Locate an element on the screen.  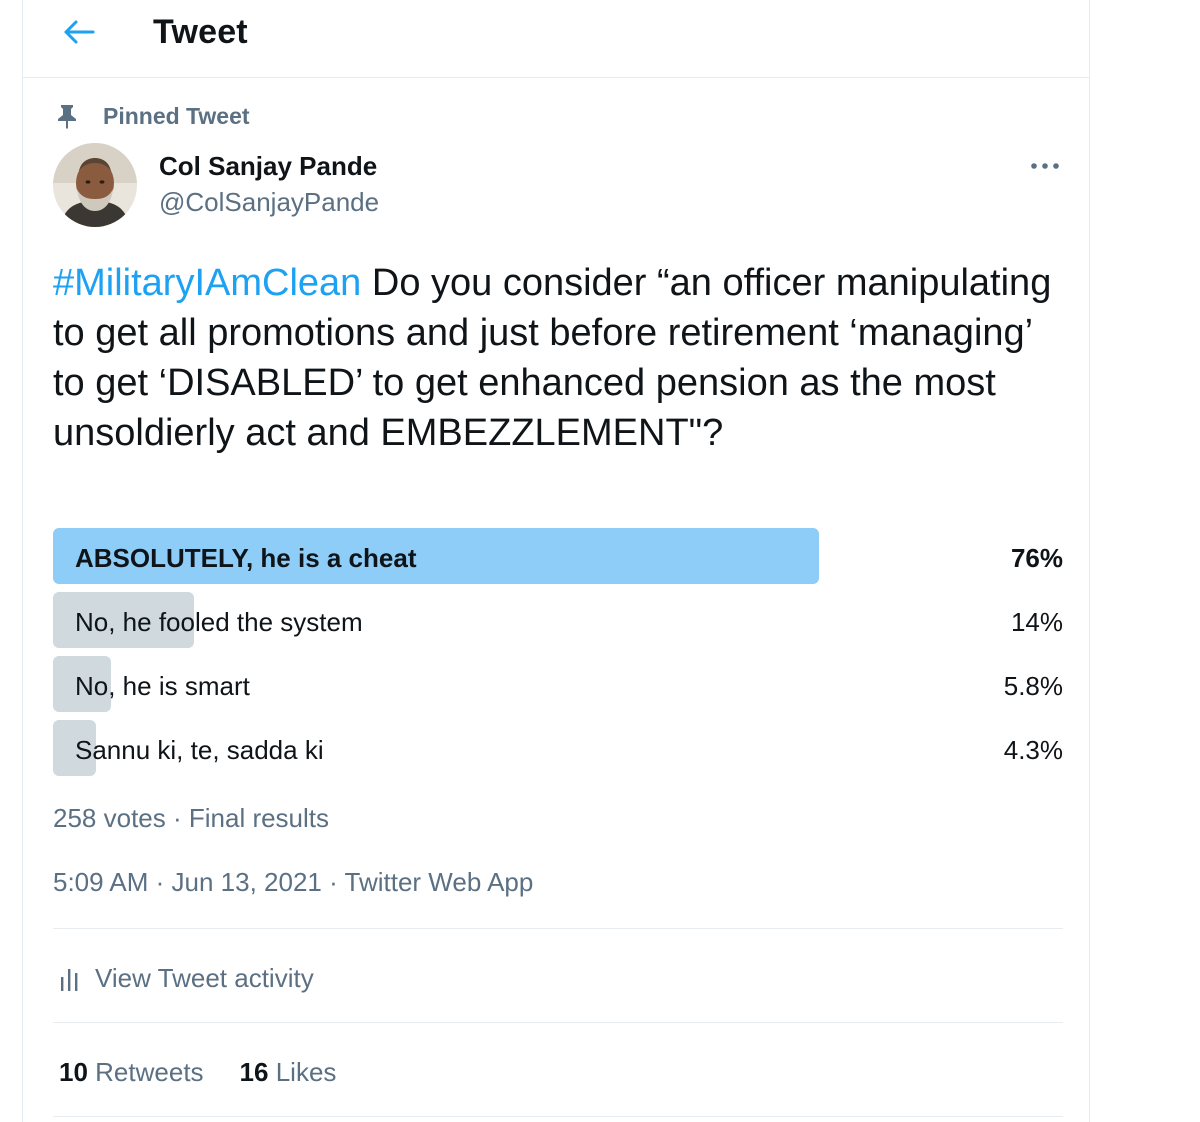
author-name: Col Sanjay Pande is located at coordinates (268, 166).